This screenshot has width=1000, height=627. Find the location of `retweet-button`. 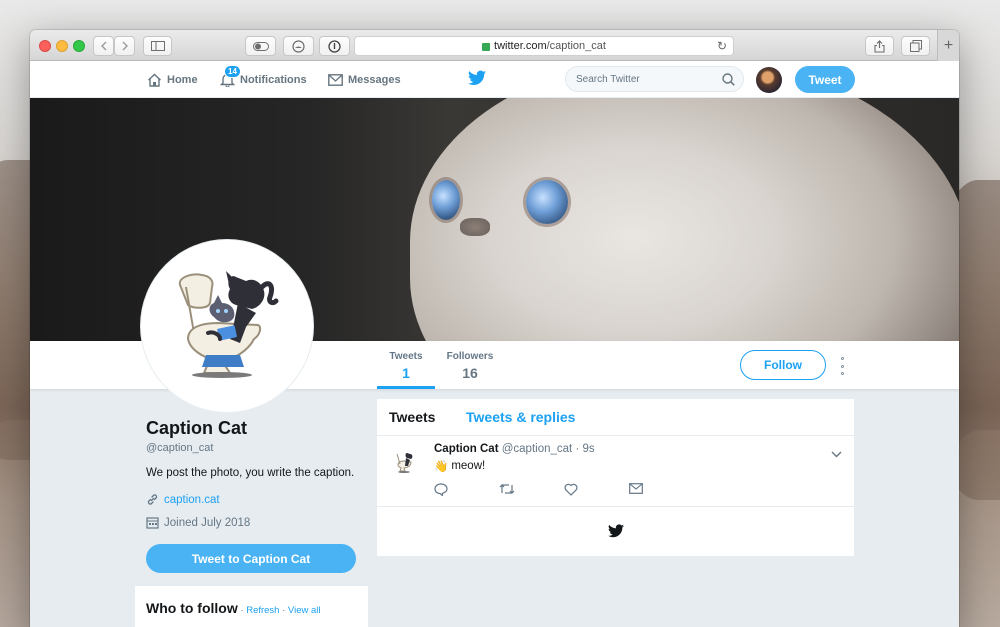

retweet-button is located at coordinates (531, 489).